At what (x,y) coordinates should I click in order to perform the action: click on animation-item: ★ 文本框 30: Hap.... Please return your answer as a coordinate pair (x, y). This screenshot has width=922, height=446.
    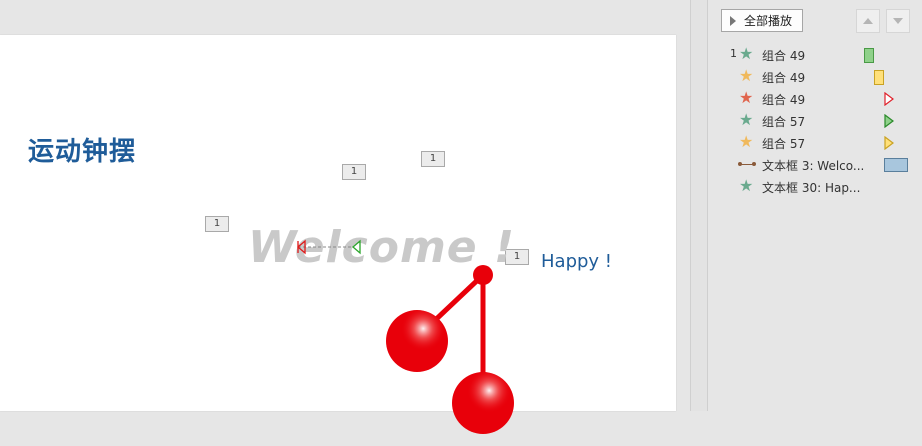
    Looking at the image, I should click on (817, 187).